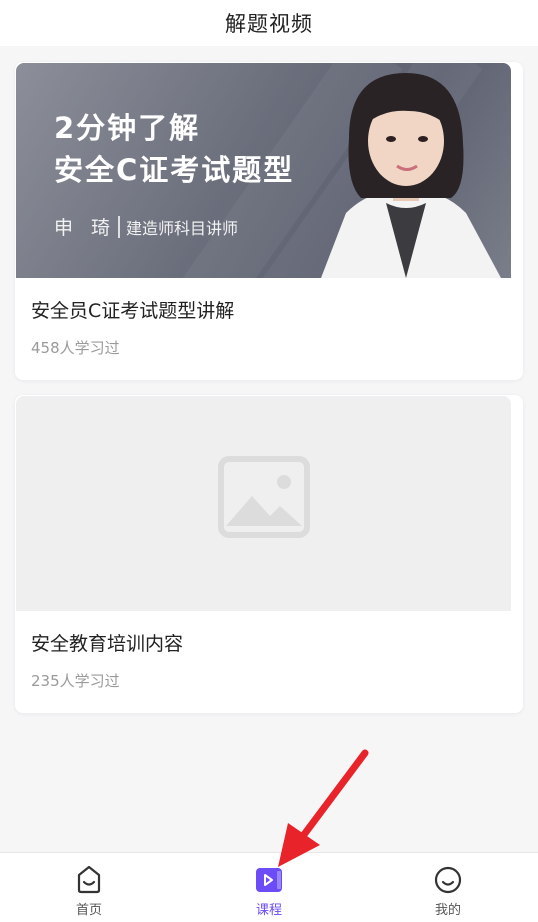 This screenshot has width=538, height=922. I want to click on teacher-portrait, so click(411, 175).